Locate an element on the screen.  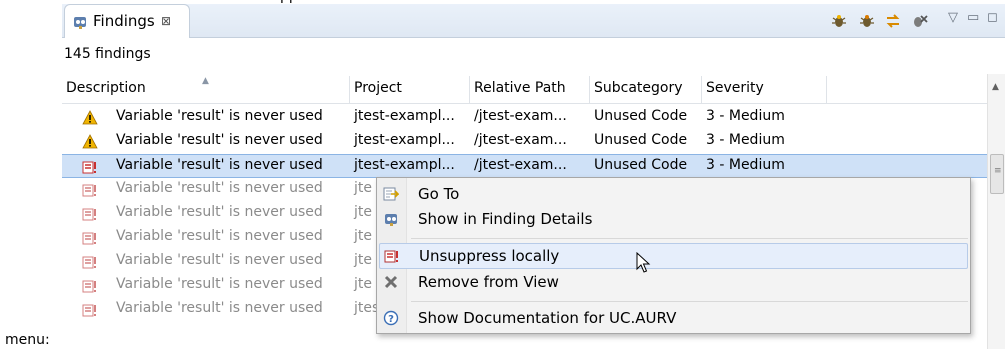
sort-ascending-icon: ▲ is located at coordinates (205, 81).